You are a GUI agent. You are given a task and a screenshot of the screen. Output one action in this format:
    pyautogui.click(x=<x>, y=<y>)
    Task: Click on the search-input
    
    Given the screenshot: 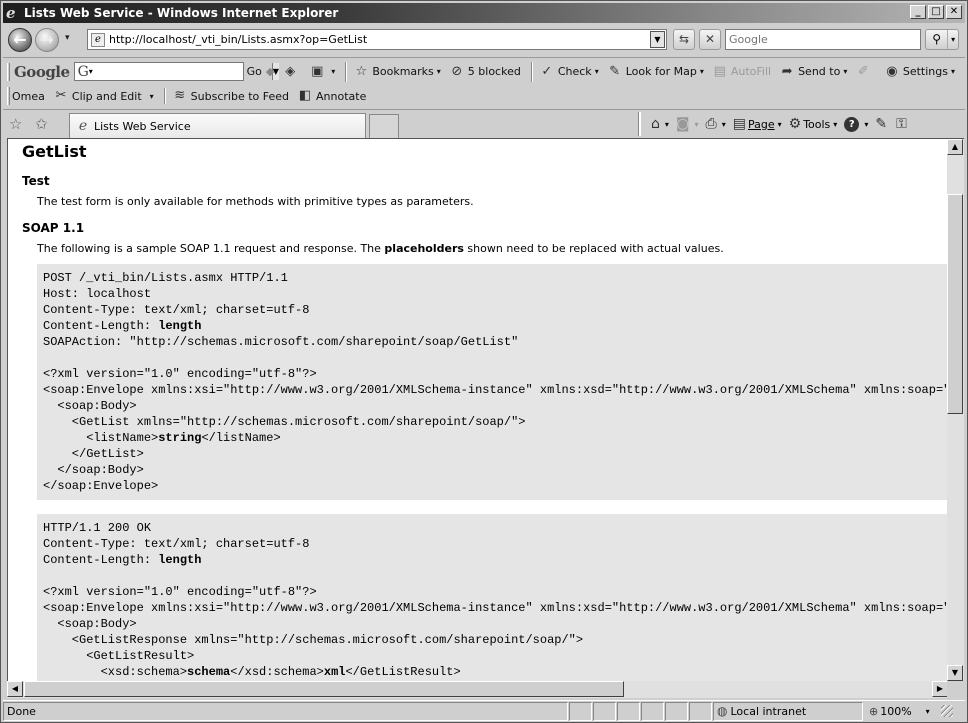 What is the action you would take?
    pyautogui.click(x=823, y=39)
    